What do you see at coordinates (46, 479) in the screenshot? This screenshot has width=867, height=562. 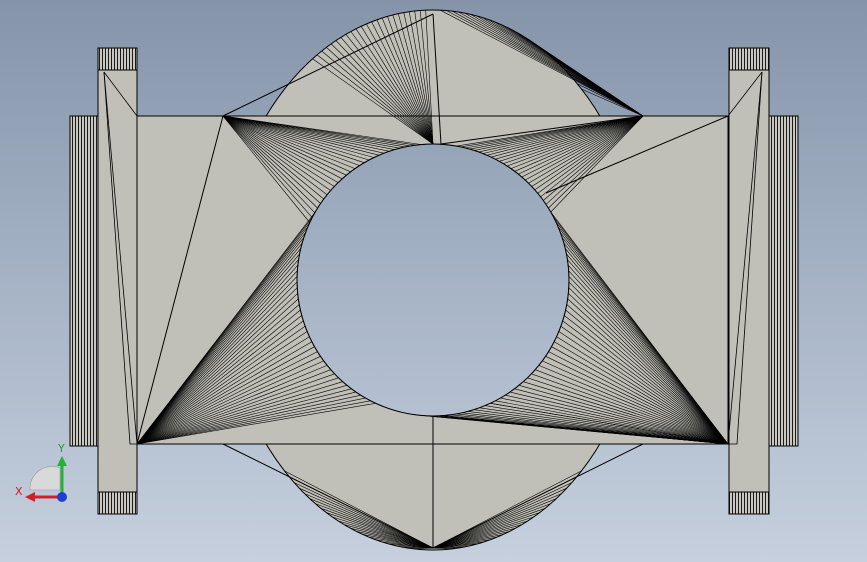 I see `triad-graphic` at bounding box center [46, 479].